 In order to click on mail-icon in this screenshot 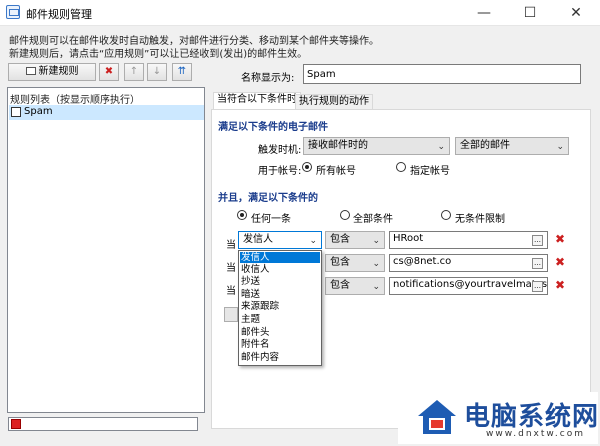, I will do `click(13, 12)`.